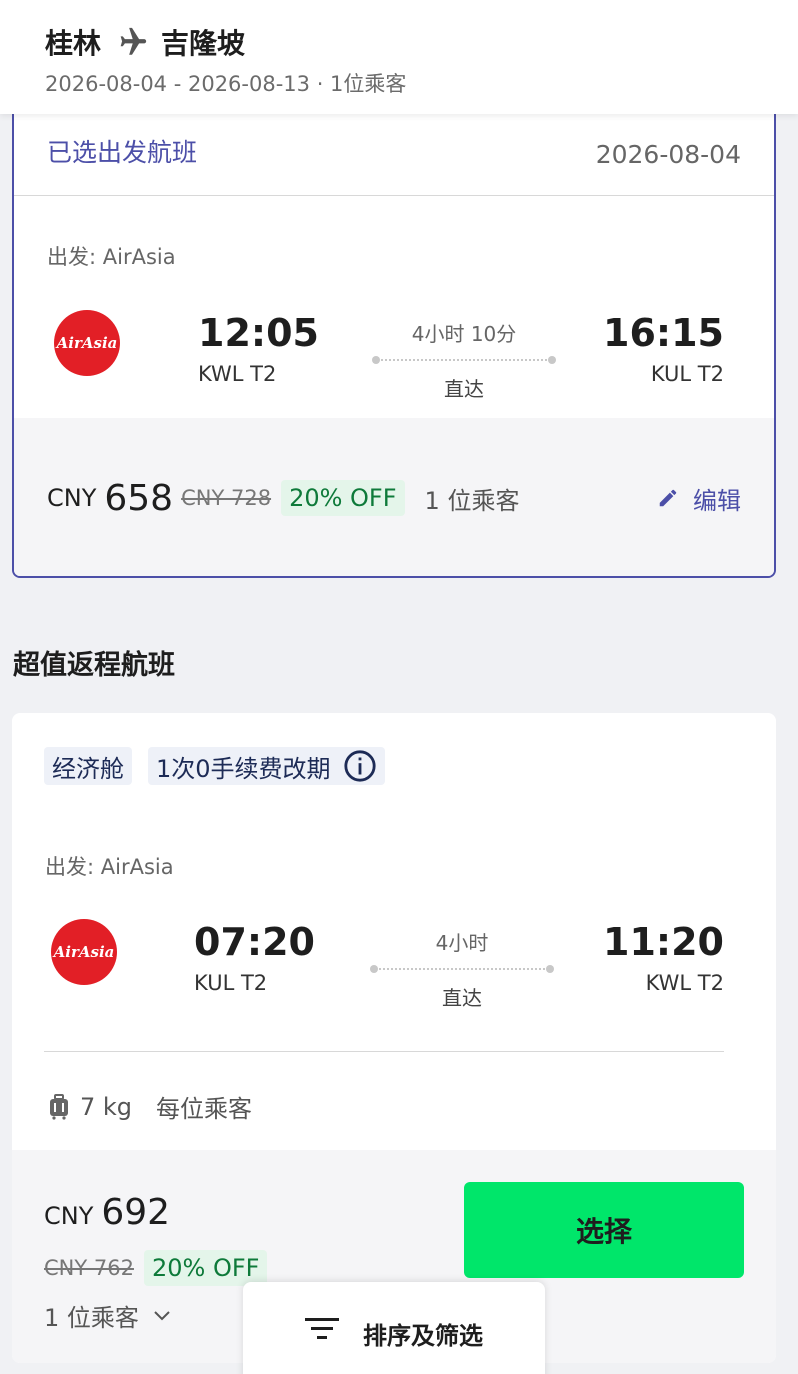  I want to click on selected-outbound-label: 已选出发航班, so click(122, 152).